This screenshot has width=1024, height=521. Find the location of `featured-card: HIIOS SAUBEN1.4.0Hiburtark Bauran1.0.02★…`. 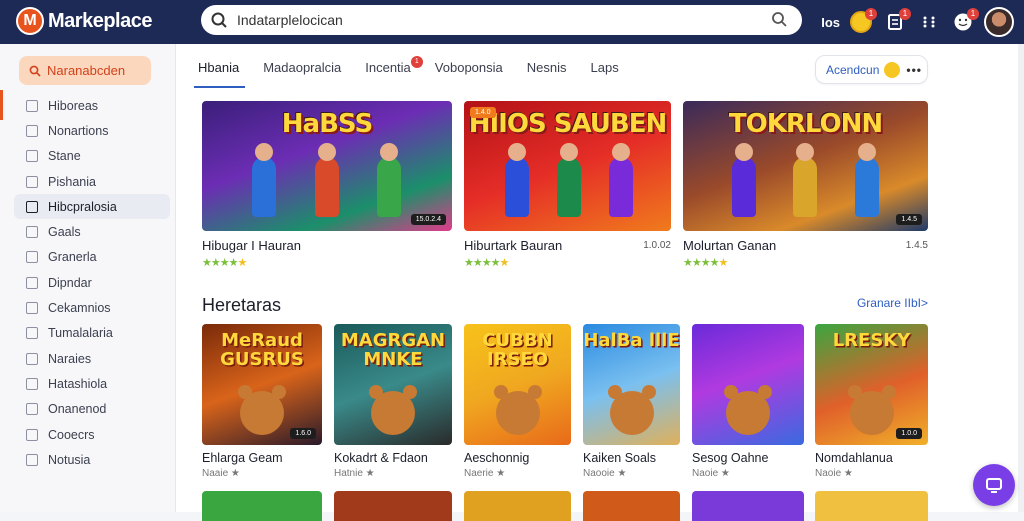

featured-card: HIIOS SAUBEN1.4.0Hiburtark Bauran1.0.02★… is located at coordinates (567, 185).